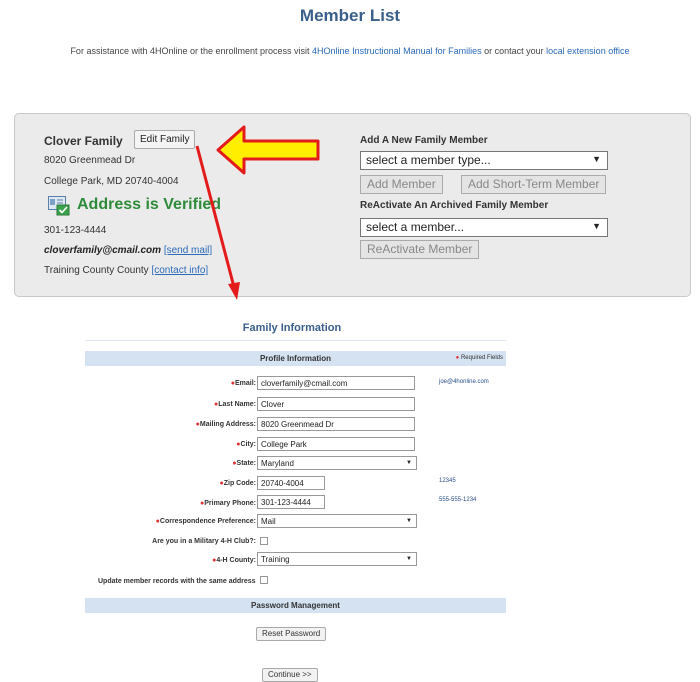 The image size is (700, 682). Describe the element at coordinates (96, 270) in the screenshot. I see `family-county: Training County County` at that location.